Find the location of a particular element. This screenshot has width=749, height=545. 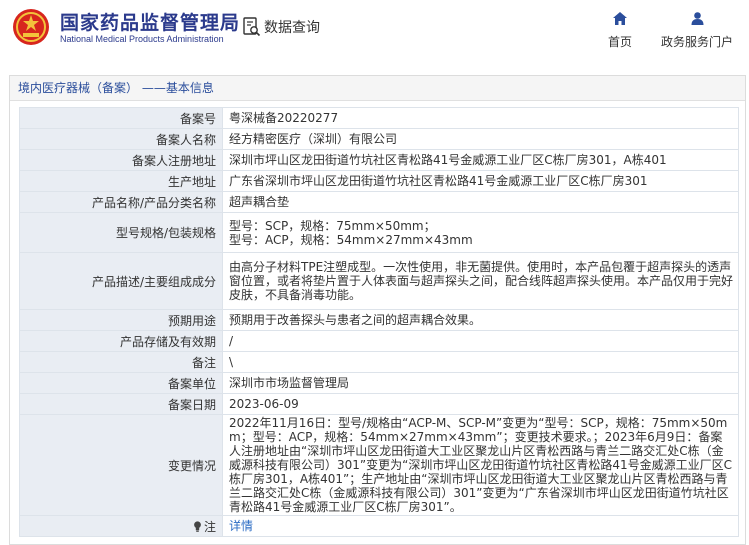

table-row: 产品存储及有效期 / is located at coordinates (379, 341).